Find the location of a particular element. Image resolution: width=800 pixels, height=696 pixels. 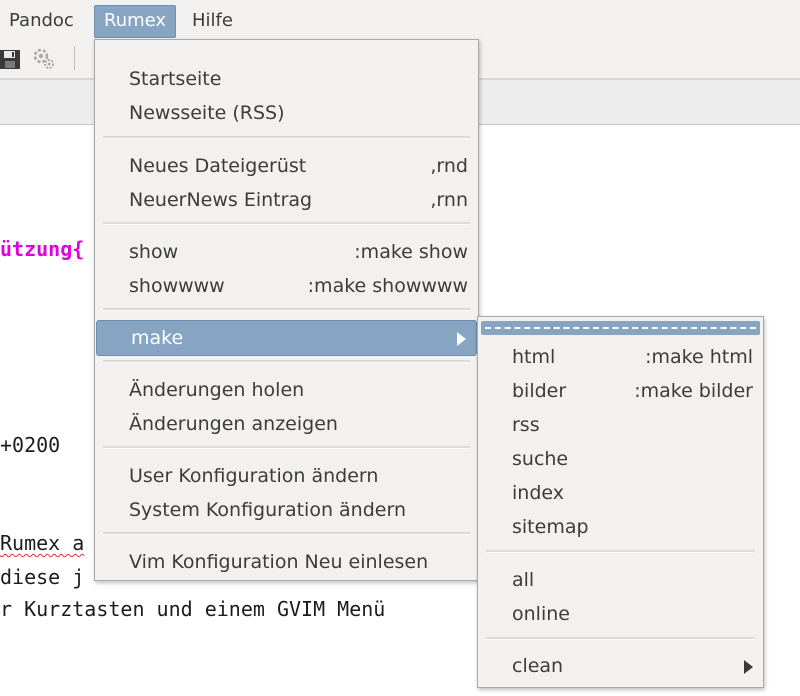

menu-item-label: Newsseite (RSS) is located at coordinates (207, 113).